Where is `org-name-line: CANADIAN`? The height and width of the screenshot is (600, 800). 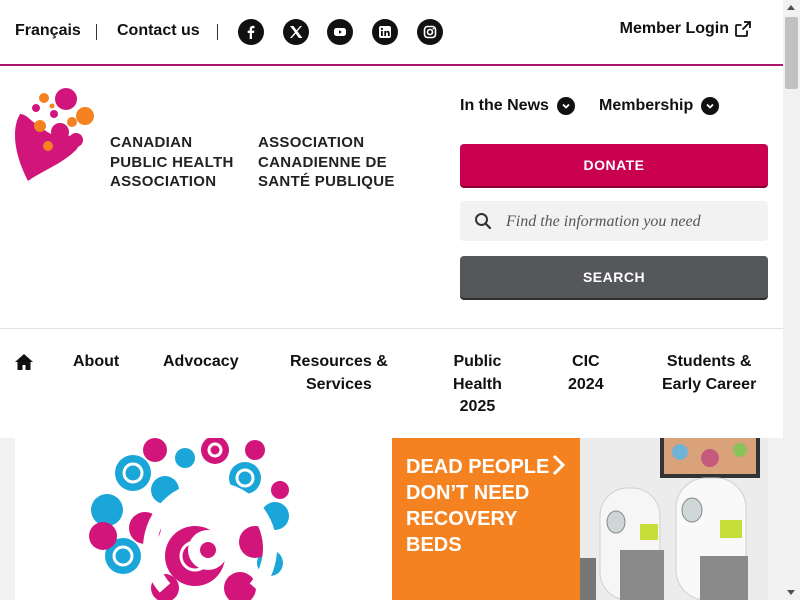
org-name-line: CANADIAN is located at coordinates (151, 142).